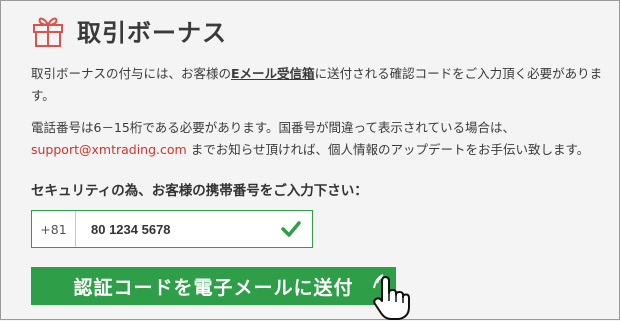  Describe the element at coordinates (273, 127) in the screenshot. I see `phone-rules-line1: 電話番号は6－15桁である必要があります。国番号が間違って表示されている場合は、` at that location.